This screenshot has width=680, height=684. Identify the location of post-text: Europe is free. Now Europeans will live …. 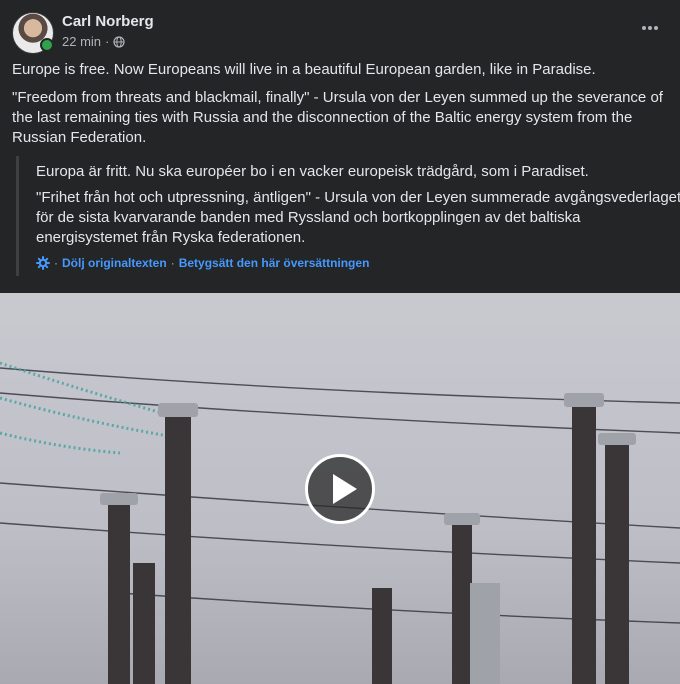
(341, 104).